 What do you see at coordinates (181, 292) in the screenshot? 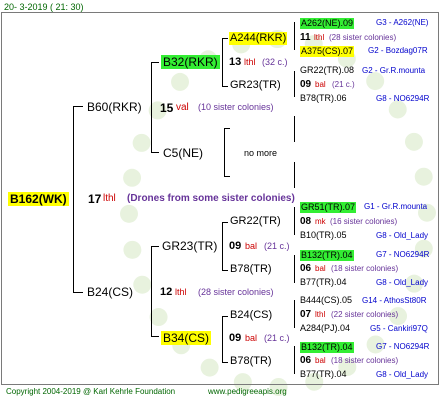
I see `b24-mating-code: lthl` at bounding box center [181, 292].